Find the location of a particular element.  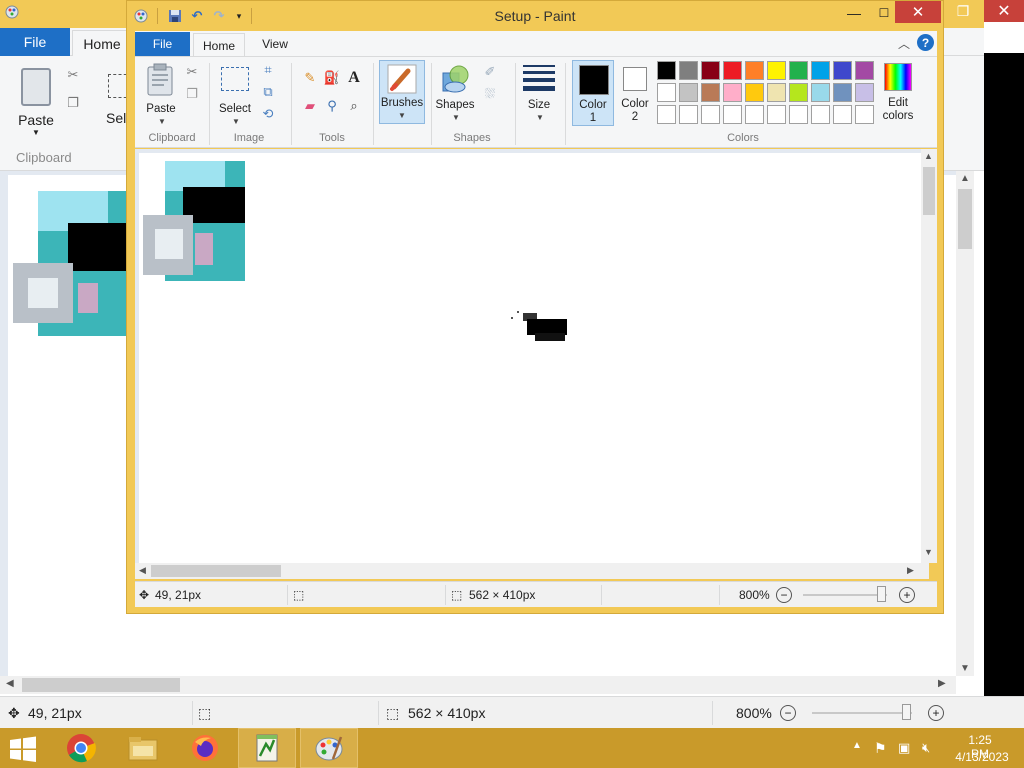

background-tab-file: File is located at coordinates (35, 42).